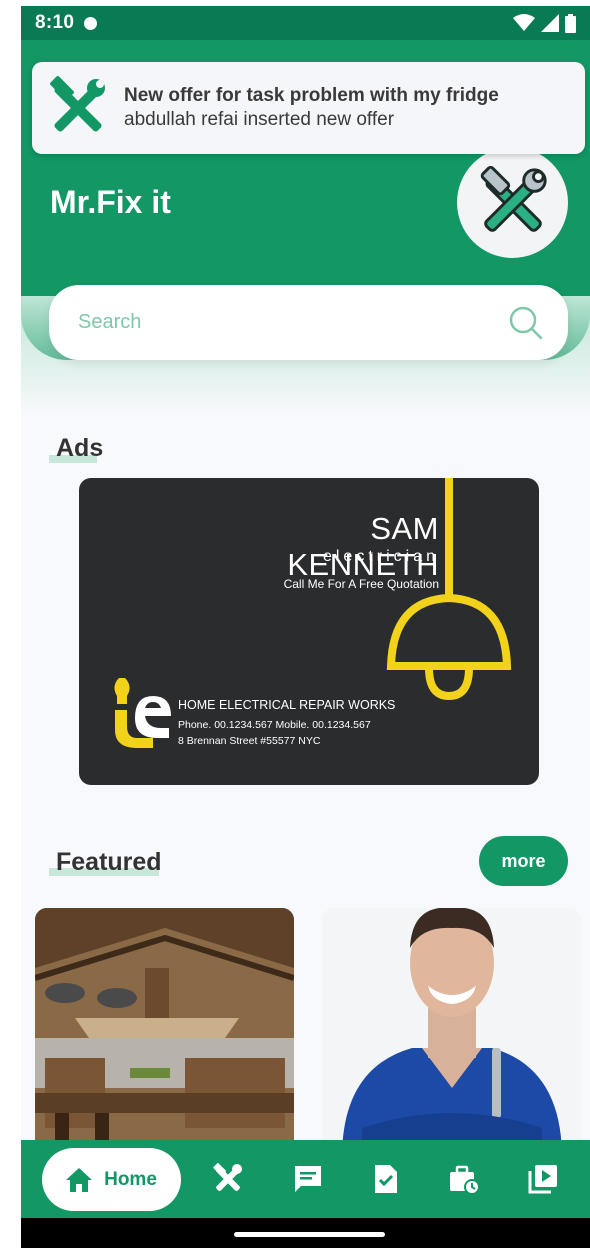 The width and height of the screenshot is (590, 1248). I want to click on app-logo, so click(512, 202).